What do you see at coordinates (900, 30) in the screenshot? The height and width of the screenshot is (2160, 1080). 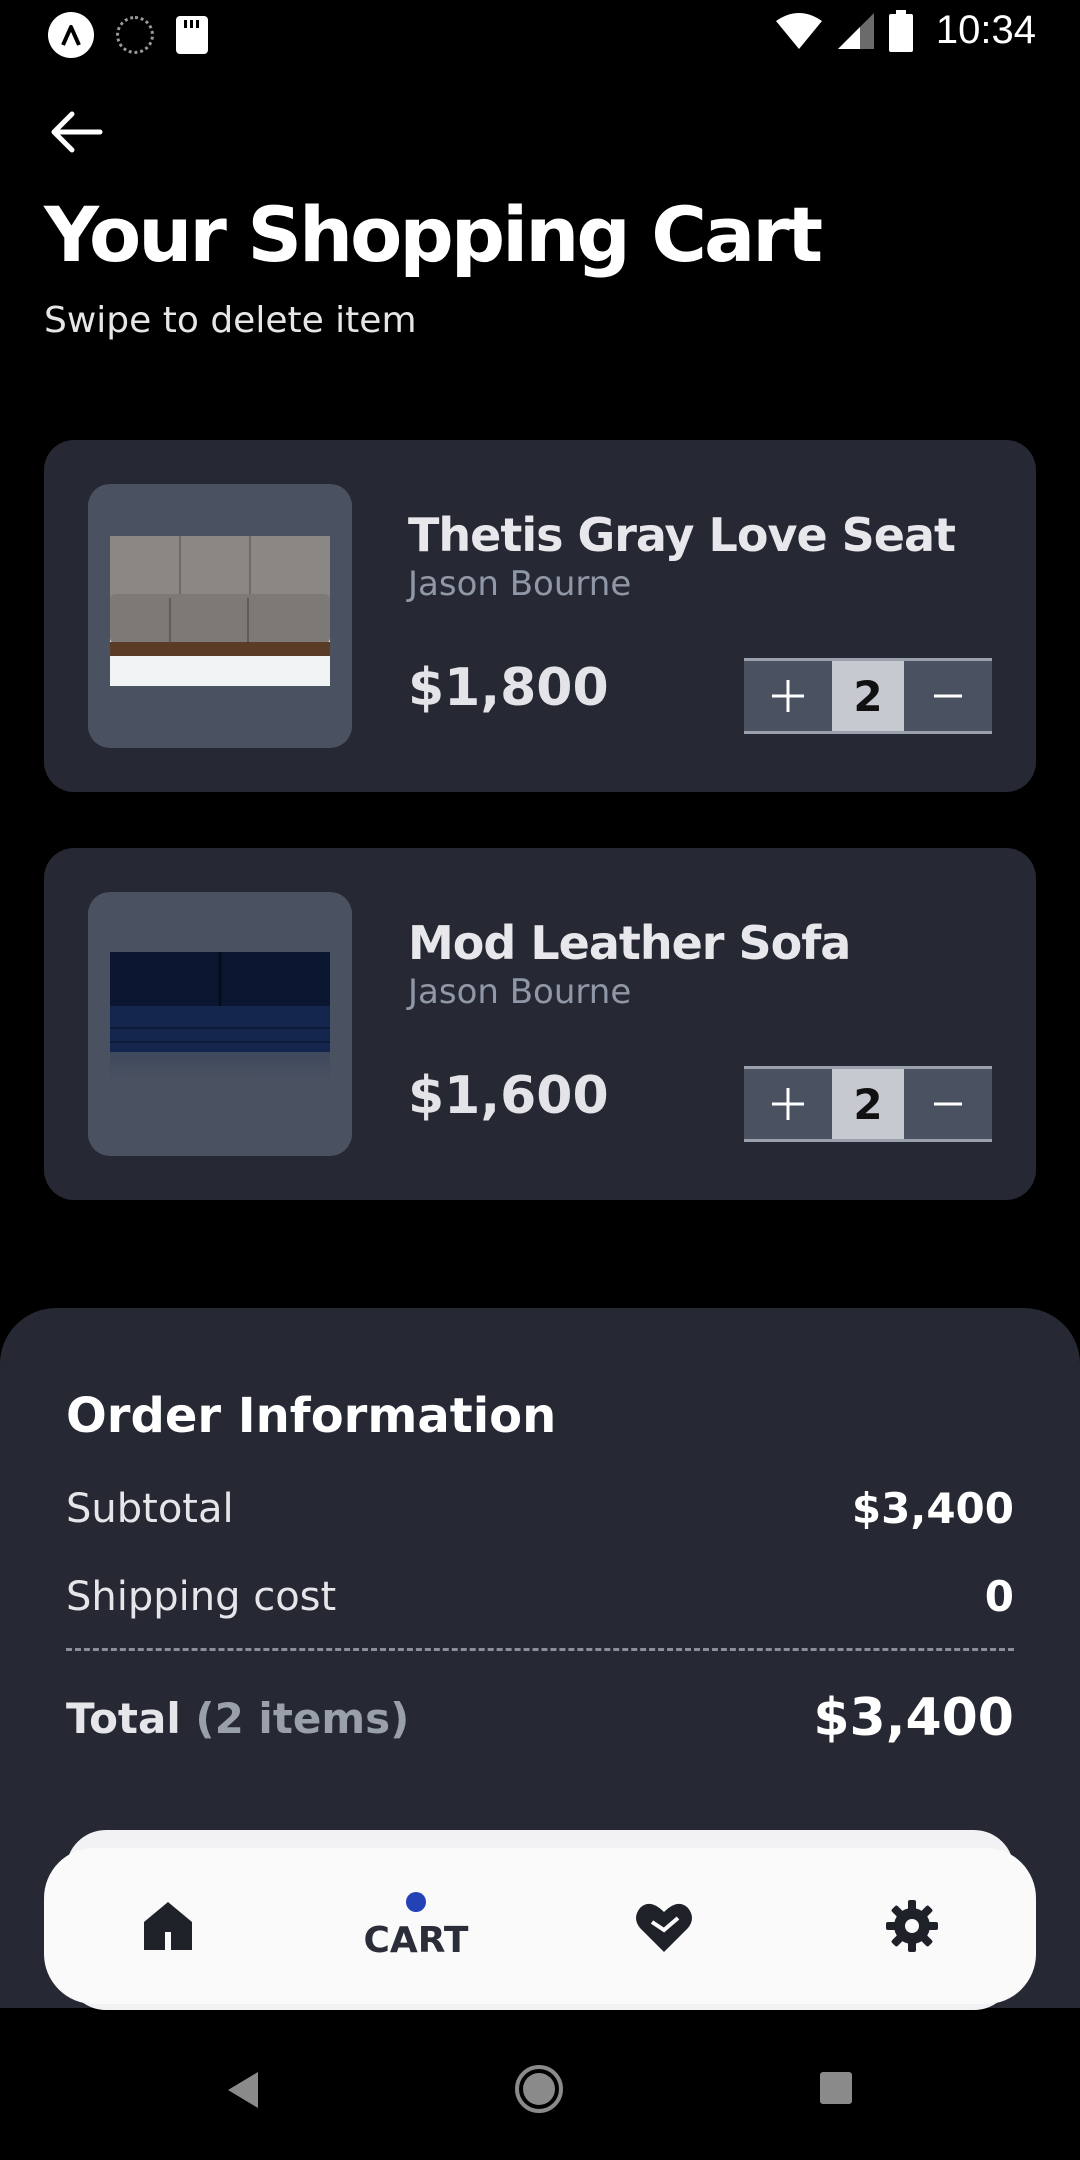 I see `battery-icon` at bounding box center [900, 30].